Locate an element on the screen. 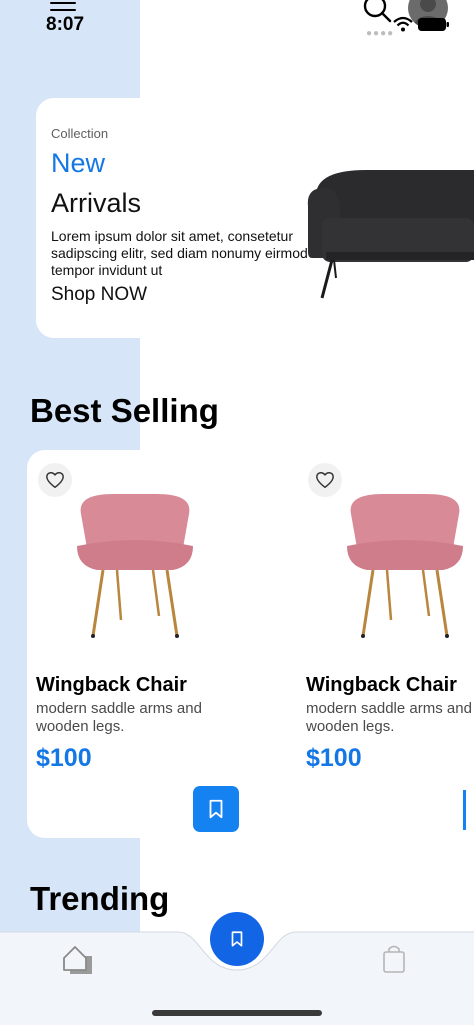 The height and width of the screenshot is (1025, 474). hero-eyebrow: Collection is located at coordinates (80, 133).